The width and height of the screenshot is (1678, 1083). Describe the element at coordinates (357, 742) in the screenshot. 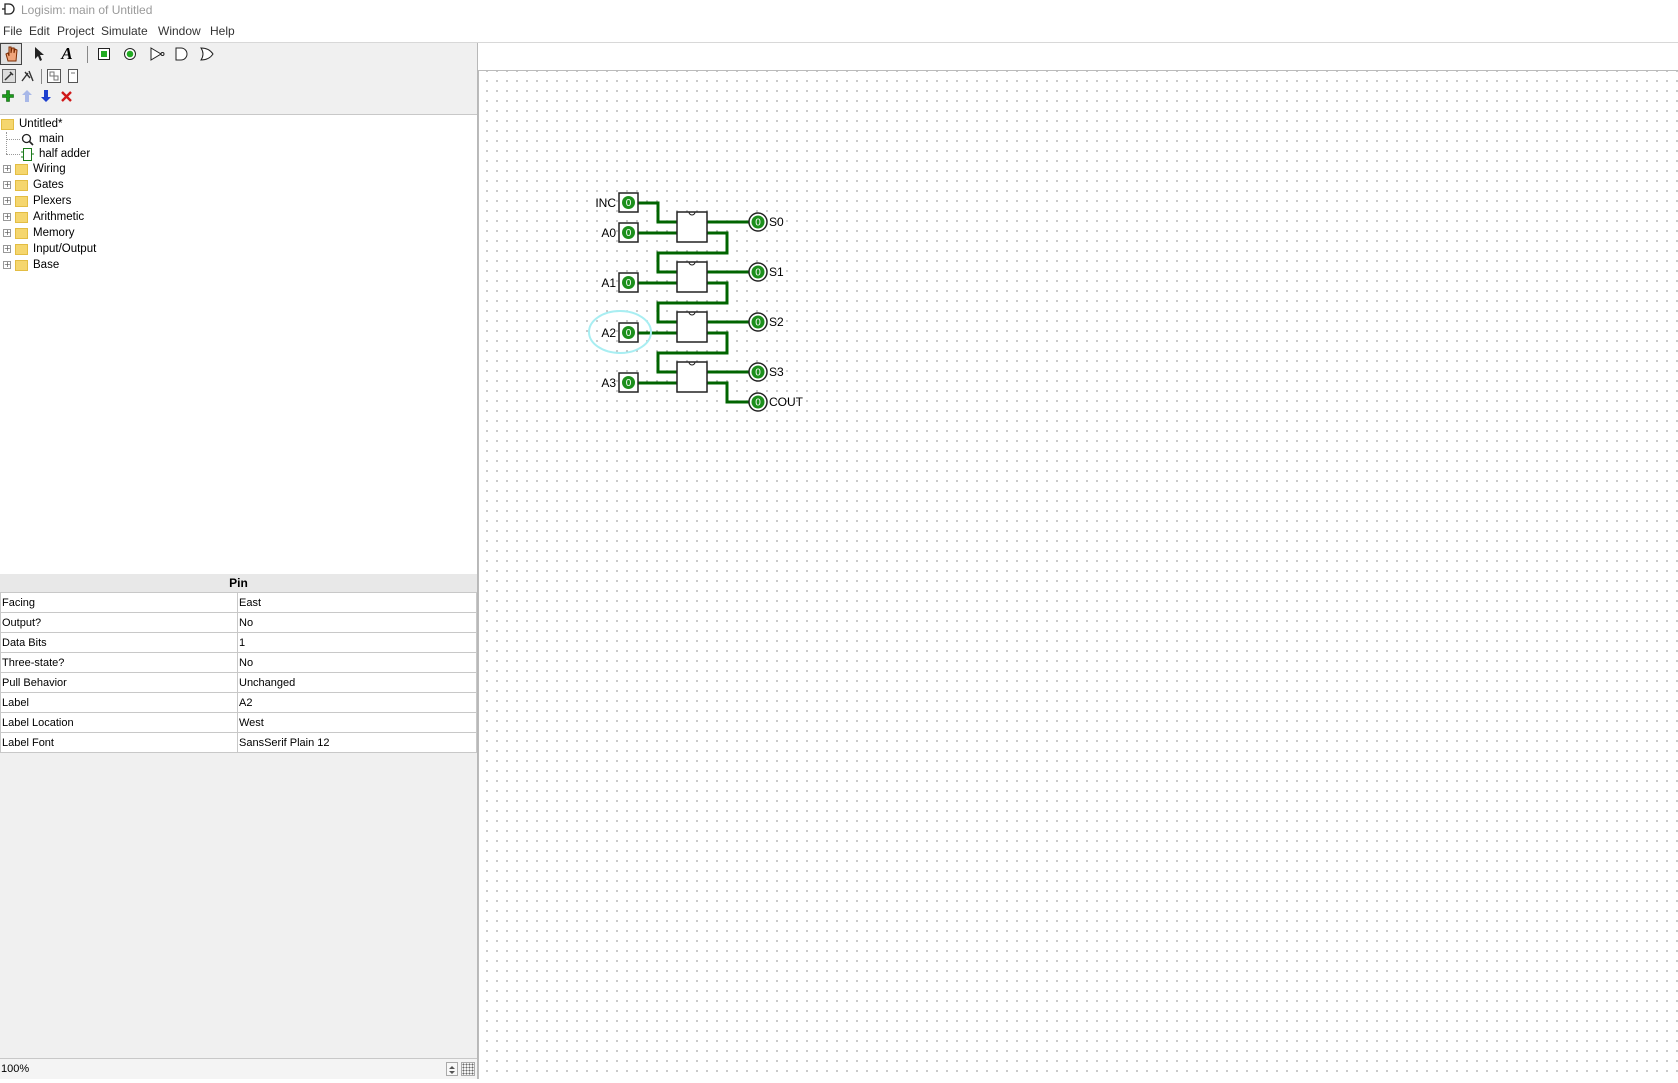

I see `attribute-value-label-font: SansSerif Plain 12` at that location.